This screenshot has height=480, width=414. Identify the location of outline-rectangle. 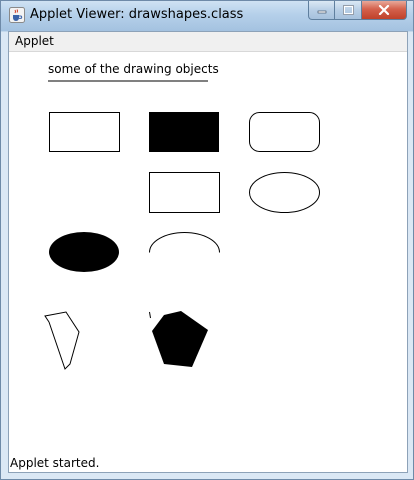
(84, 132).